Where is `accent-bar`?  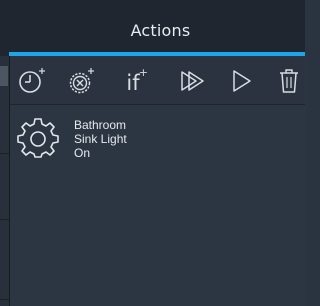
accent-bar is located at coordinates (157, 54).